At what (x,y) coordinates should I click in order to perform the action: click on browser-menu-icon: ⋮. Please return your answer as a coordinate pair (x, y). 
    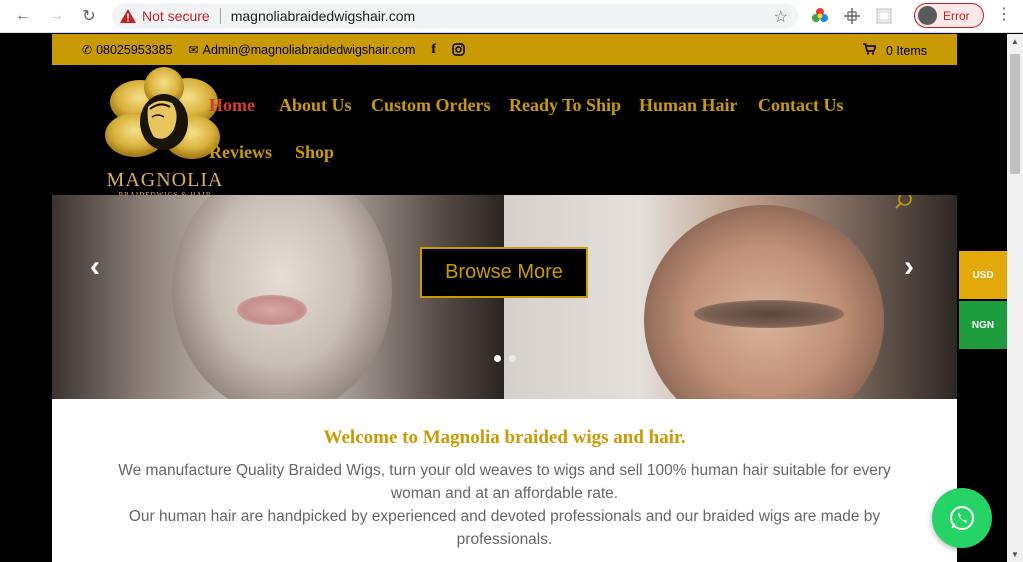
    Looking at the image, I should click on (1004, 15).